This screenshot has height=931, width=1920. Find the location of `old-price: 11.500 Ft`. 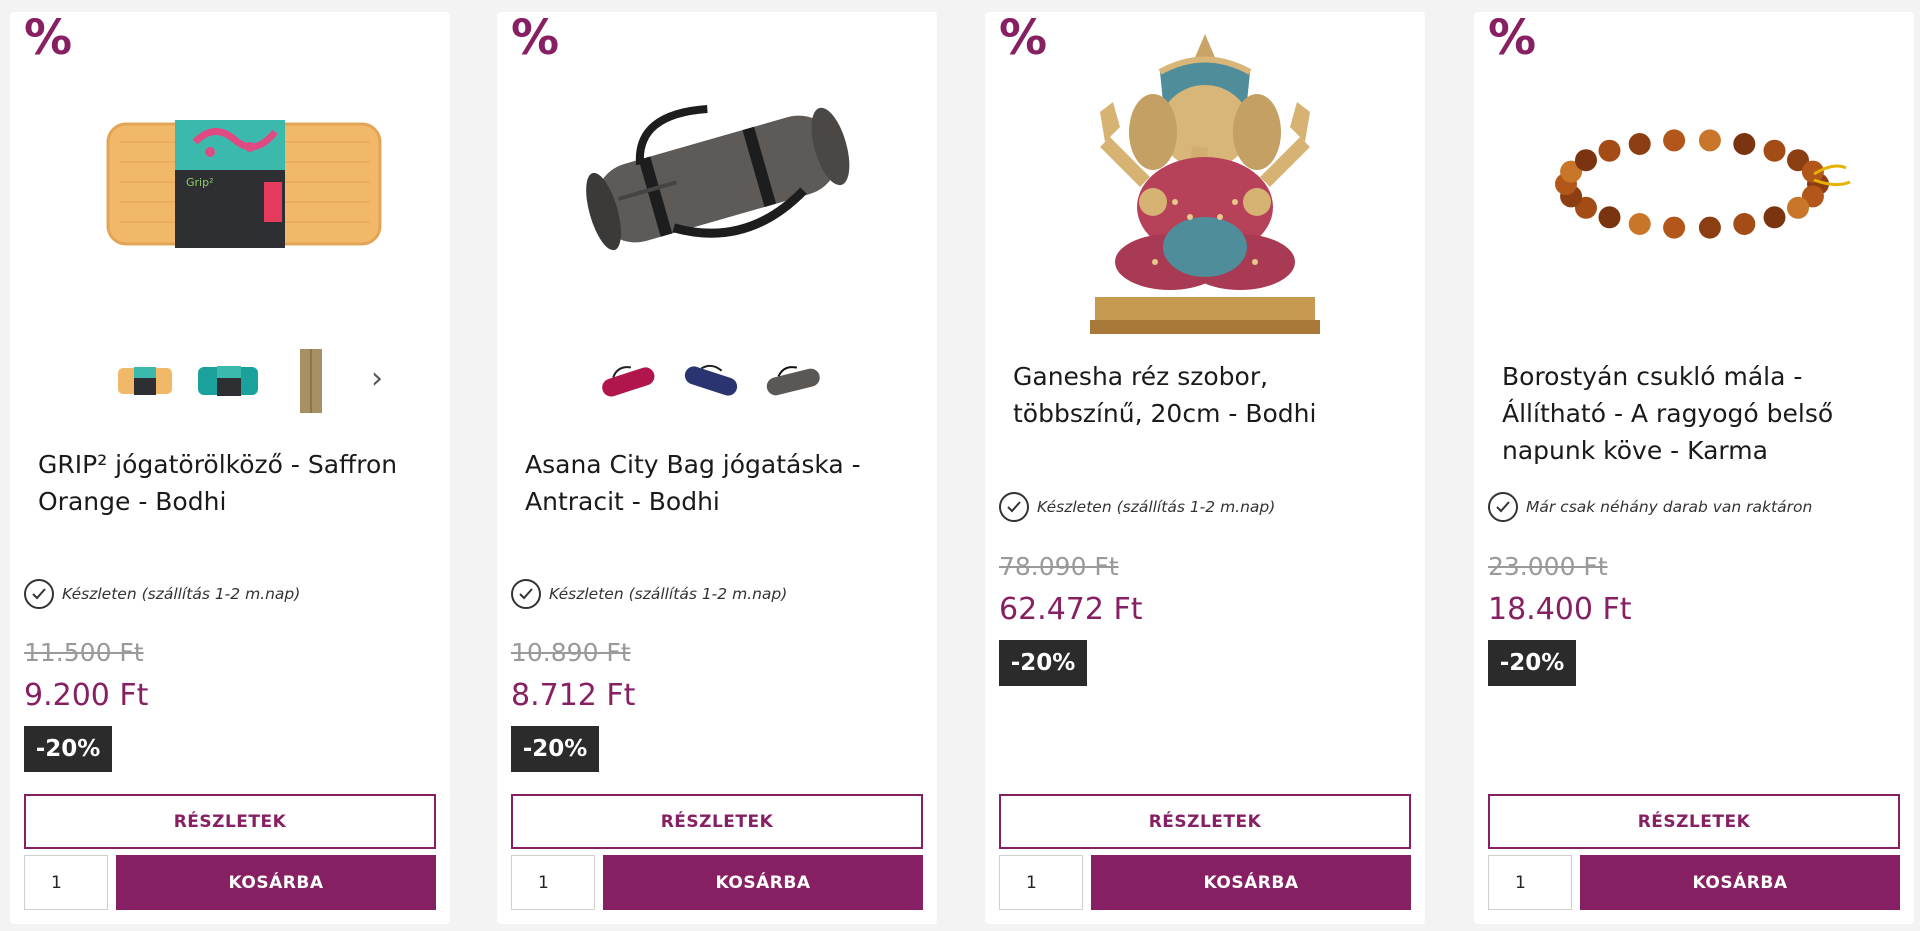

old-price: 11.500 Ft is located at coordinates (84, 652).